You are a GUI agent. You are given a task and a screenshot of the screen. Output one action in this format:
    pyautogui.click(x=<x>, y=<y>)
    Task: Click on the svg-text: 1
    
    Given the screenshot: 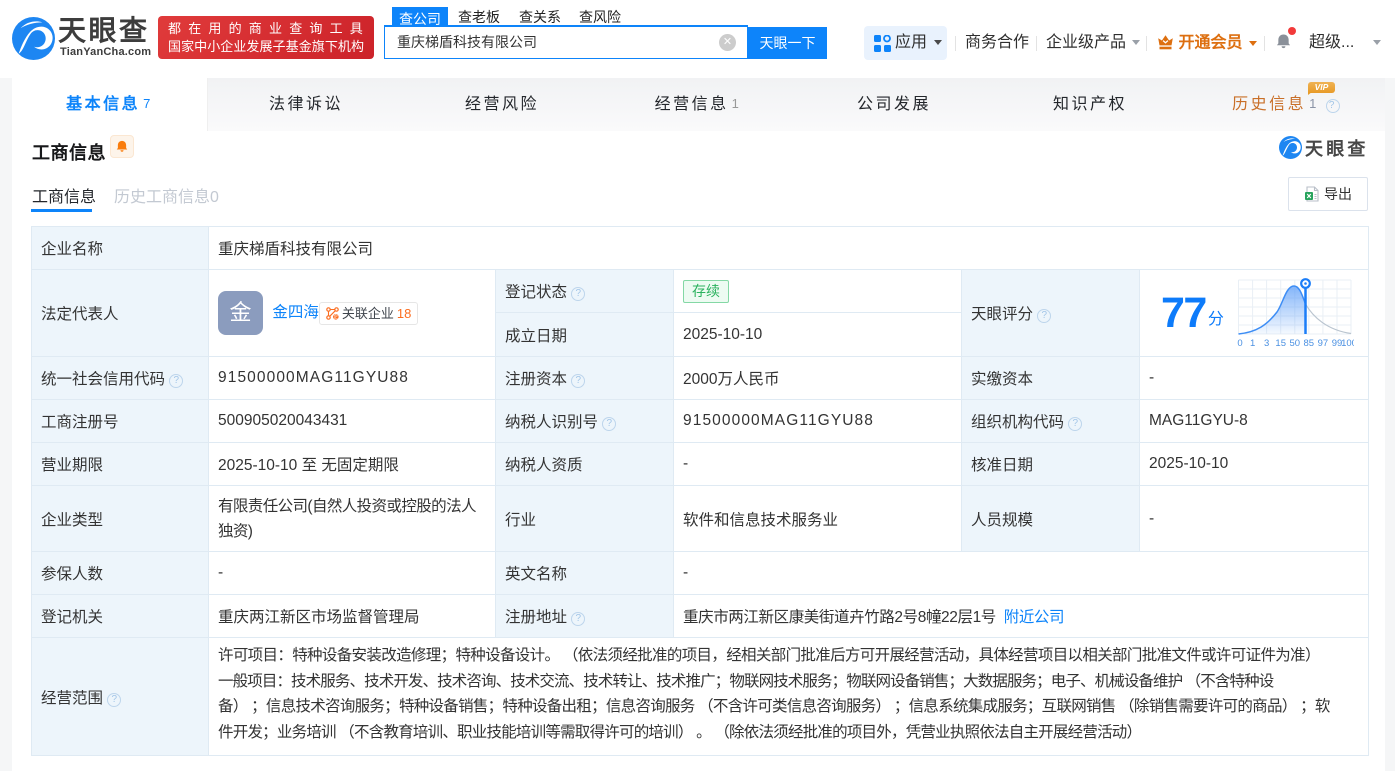 What is the action you would take?
    pyautogui.click(x=1252, y=342)
    